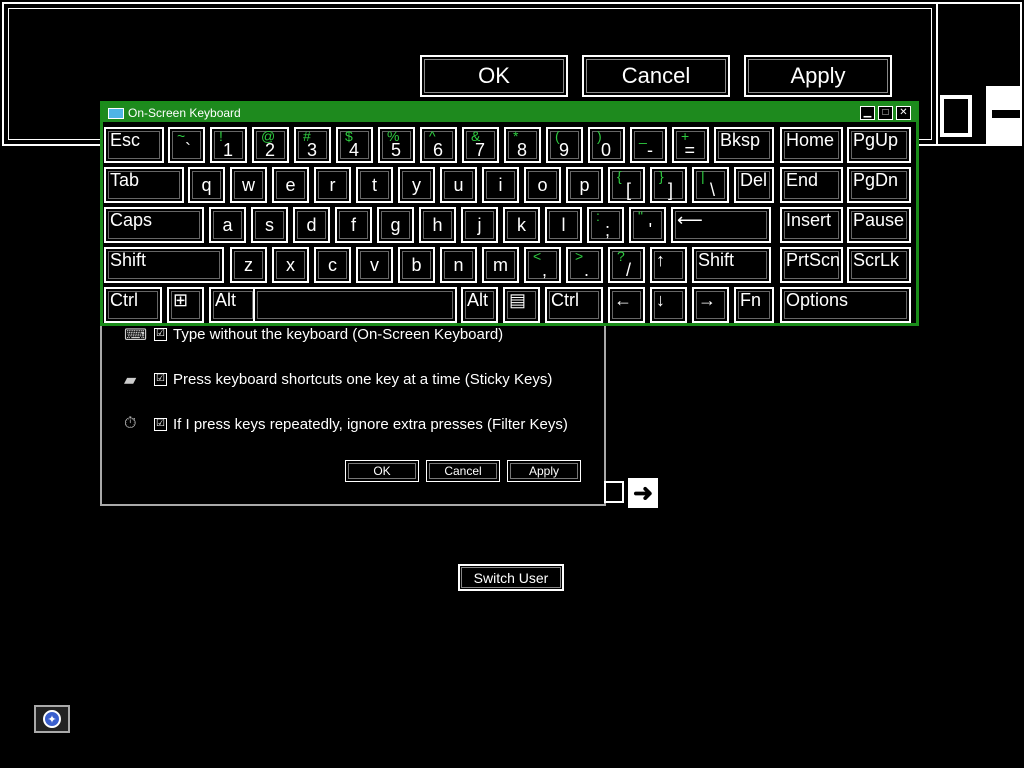 Image resolution: width=1024 pixels, height=768 pixels. What do you see at coordinates (312, 145) in the screenshot?
I see `key-3: #3` at bounding box center [312, 145].